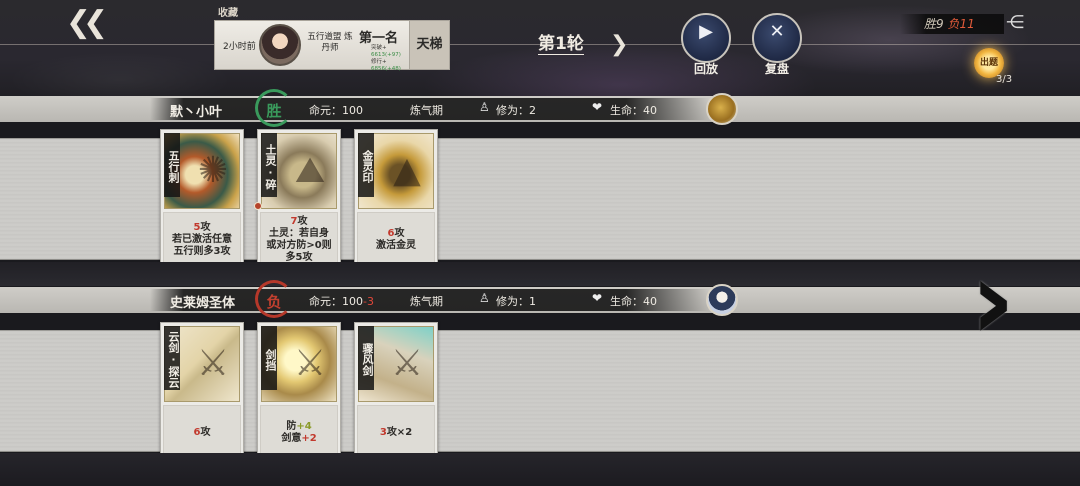 Image resolution: width=1080 pixels, height=486 pixels. I want to click on crossed-swords-icon: ✕, so click(777, 31).